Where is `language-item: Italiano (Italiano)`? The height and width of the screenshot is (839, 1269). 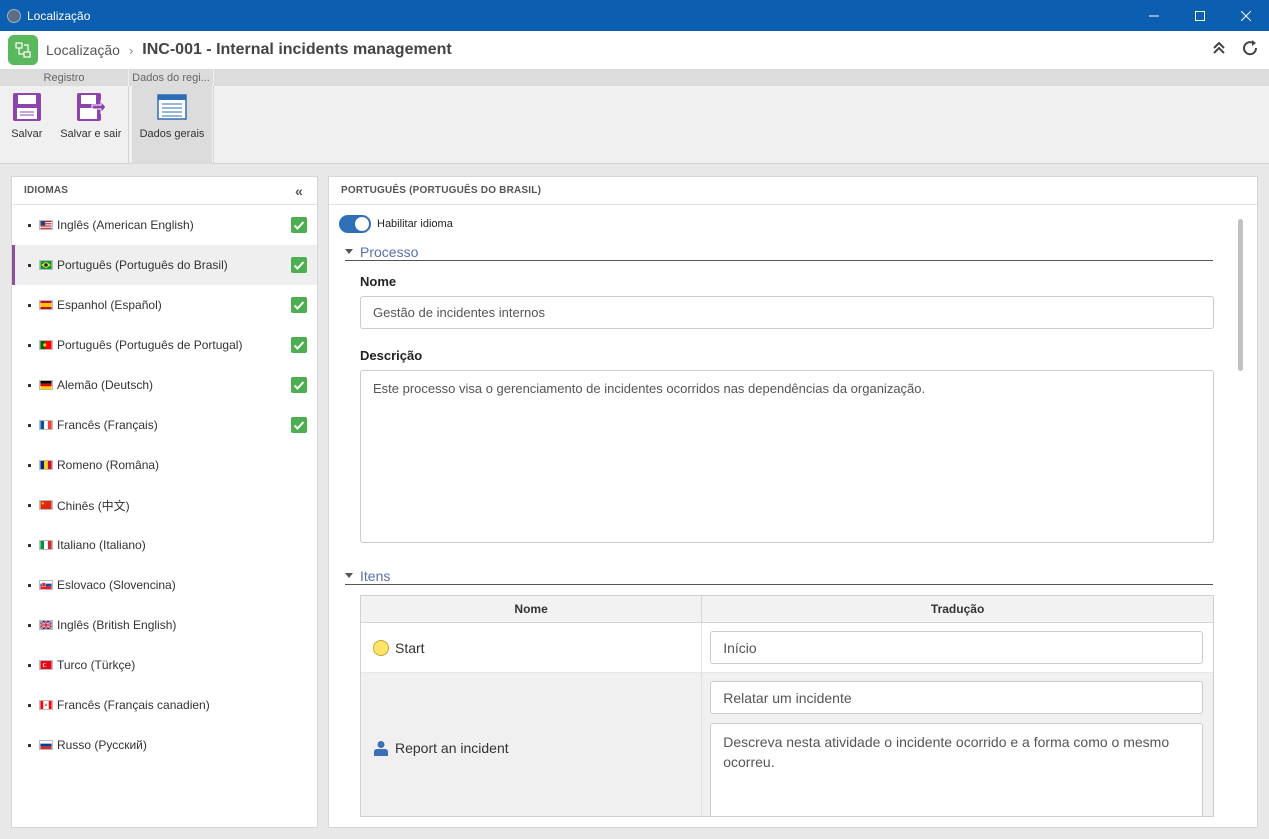
language-item: Italiano (Italiano) is located at coordinates (164, 545).